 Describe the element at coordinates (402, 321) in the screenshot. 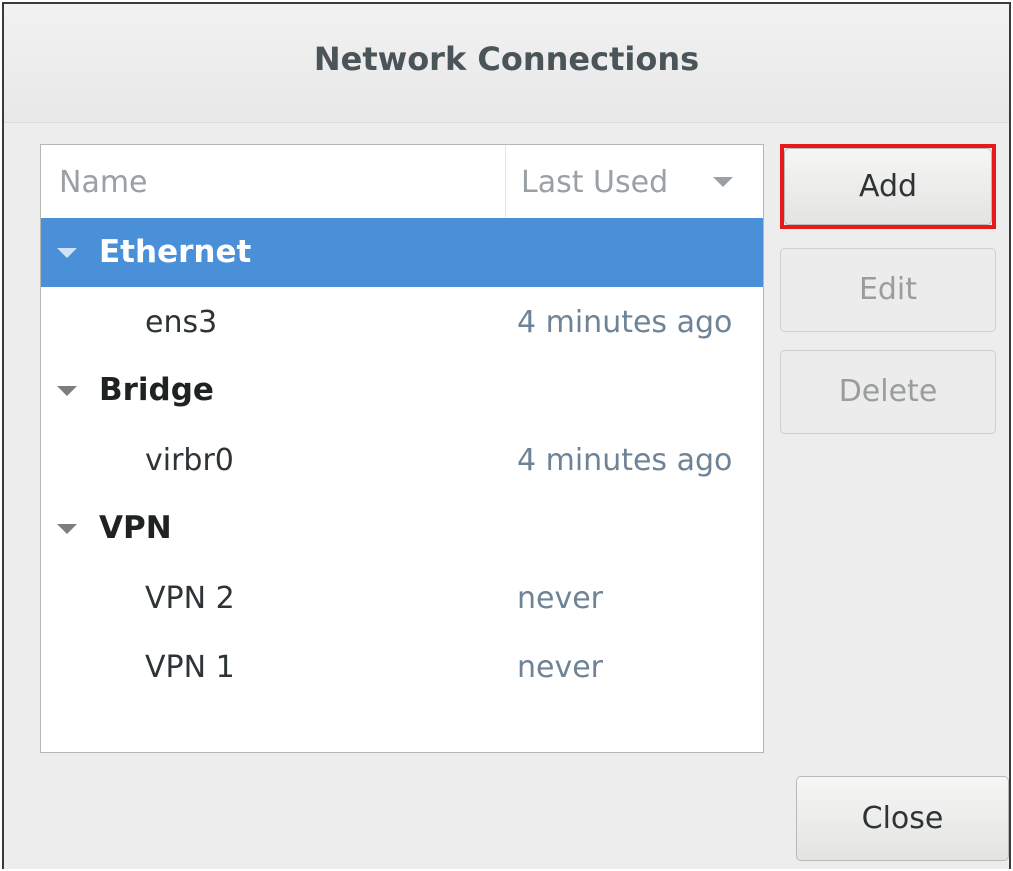

I see `connection-row-ens3: ens3 4 minutes ago` at that location.